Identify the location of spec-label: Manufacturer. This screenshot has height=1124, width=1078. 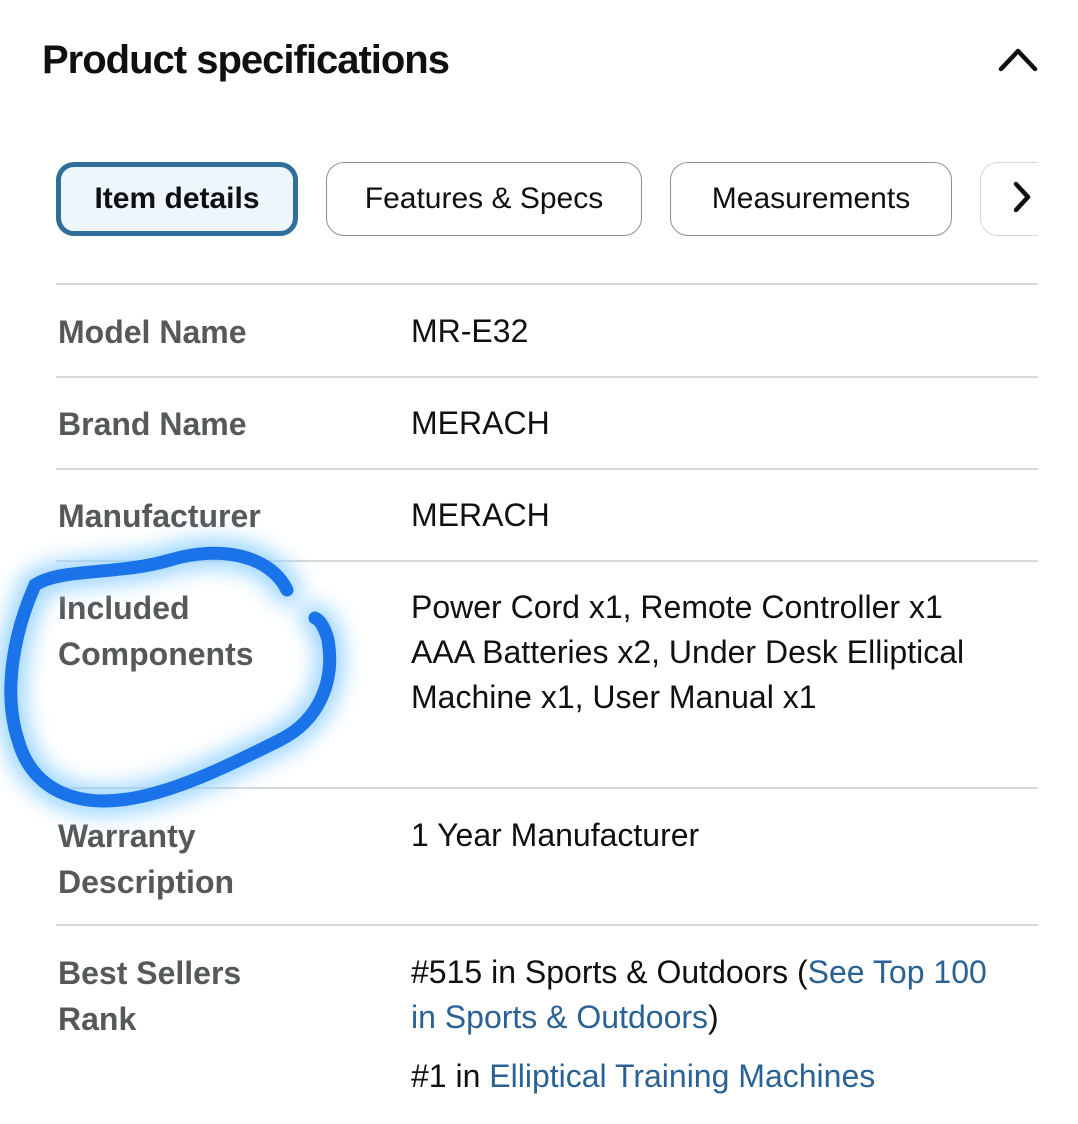
(159, 516).